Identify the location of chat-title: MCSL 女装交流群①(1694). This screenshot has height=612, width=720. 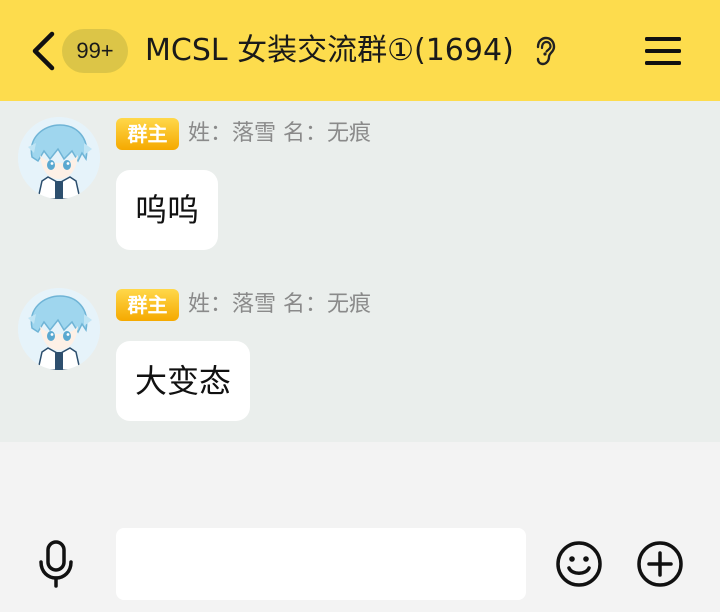
(329, 51).